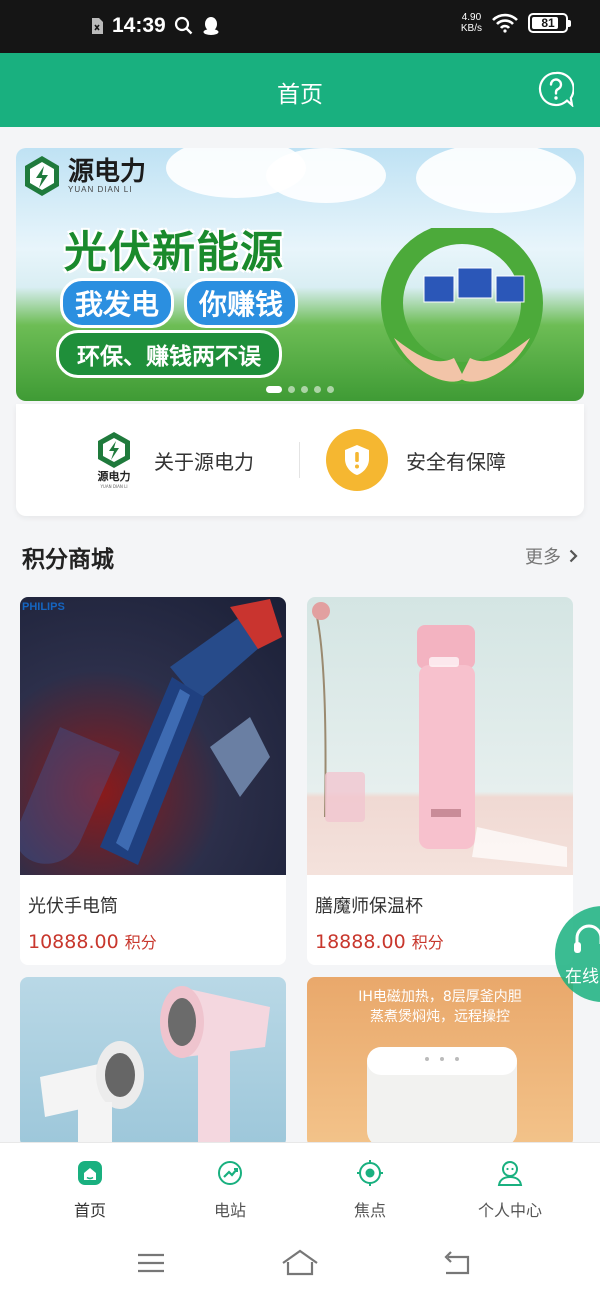  I want to click on safety-label: 安全有保障, so click(456, 461).